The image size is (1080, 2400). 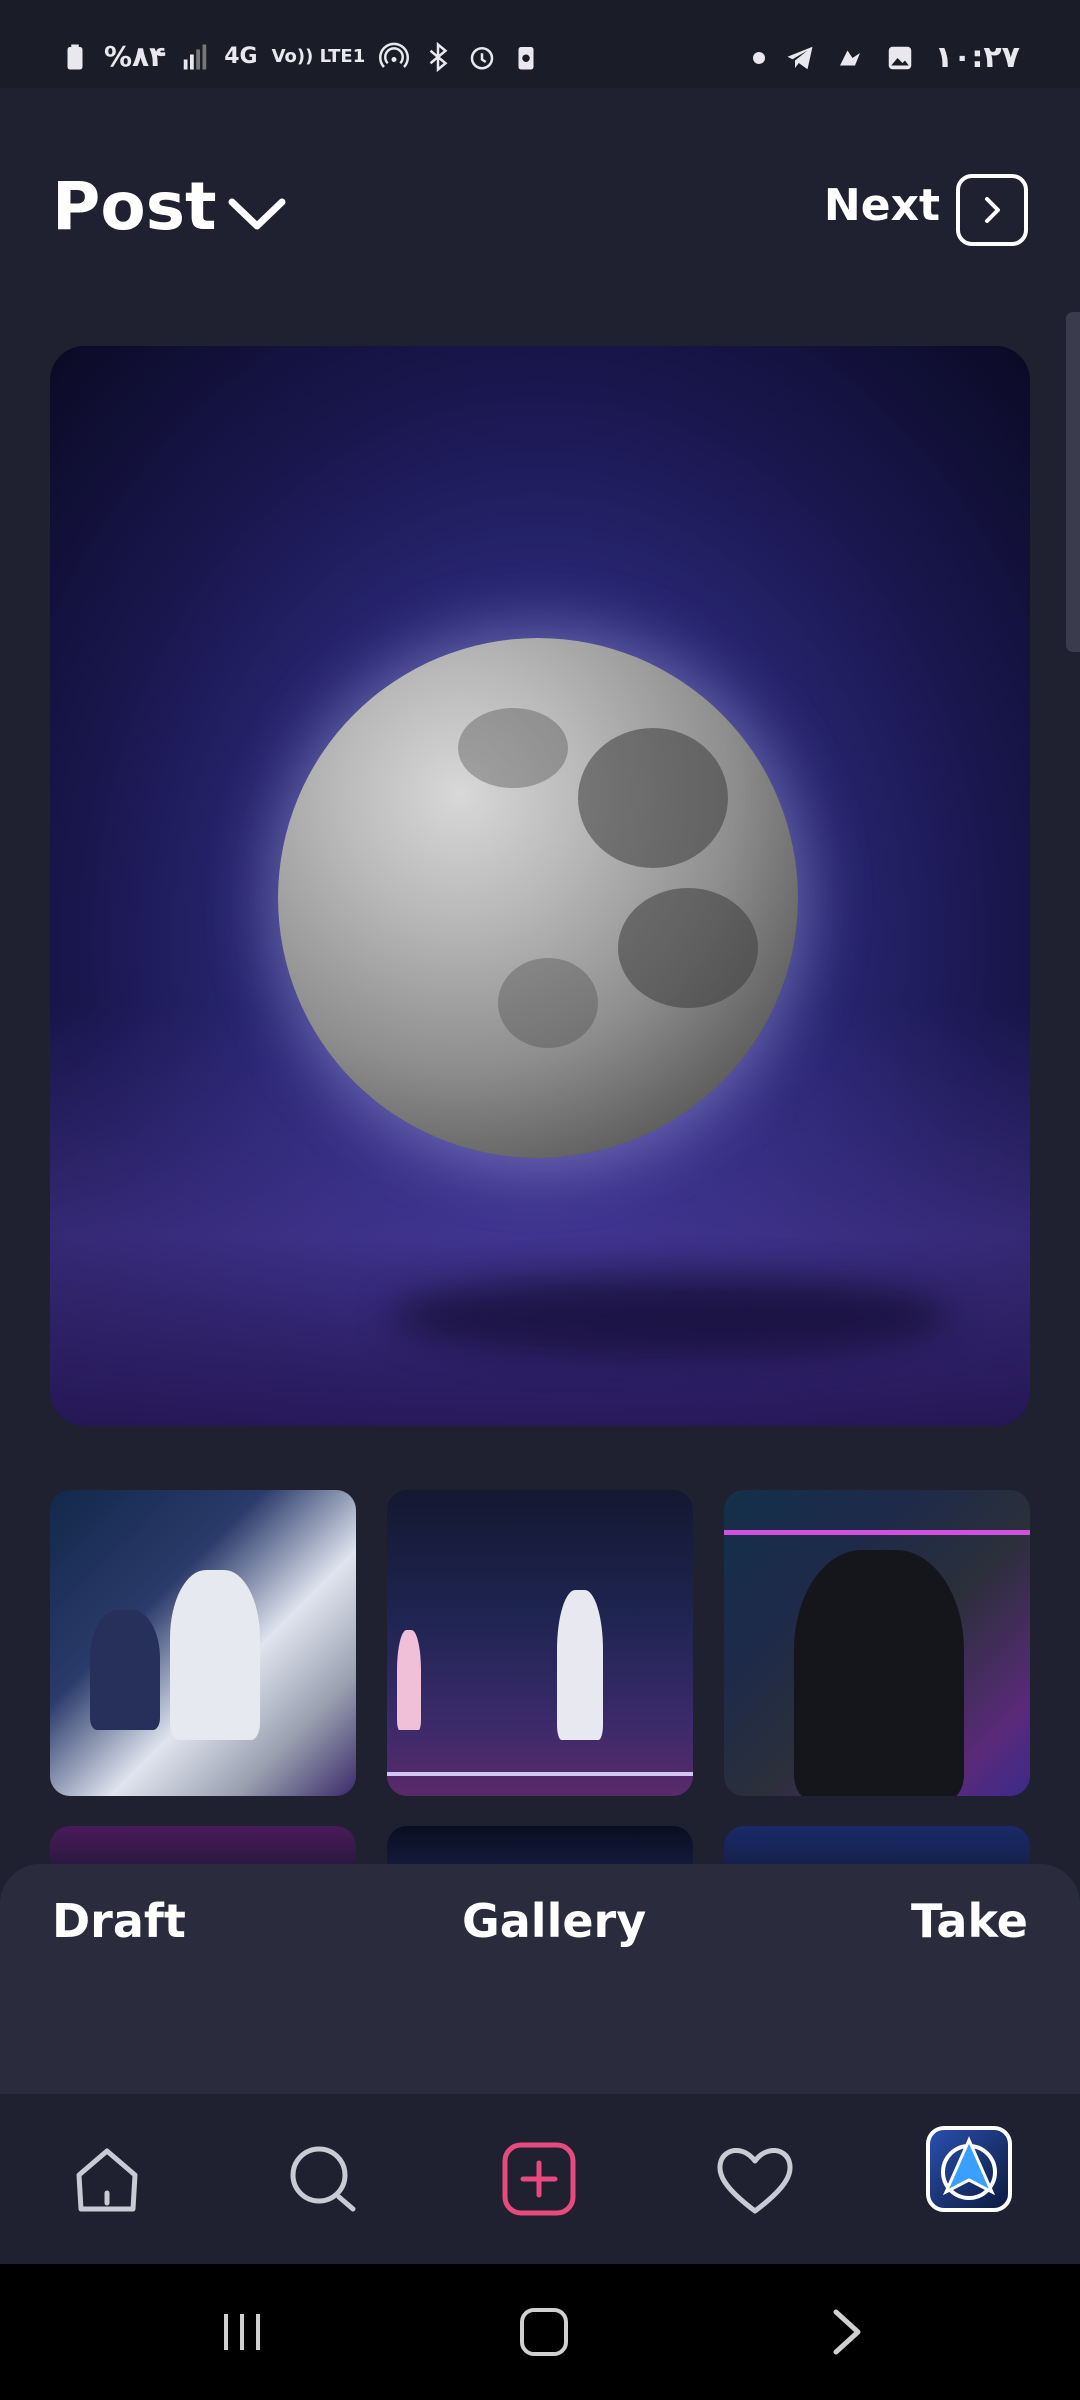 What do you see at coordinates (438, 56) in the screenshot?
I see `bluetooth-icon` at bounding box center [438, 56].